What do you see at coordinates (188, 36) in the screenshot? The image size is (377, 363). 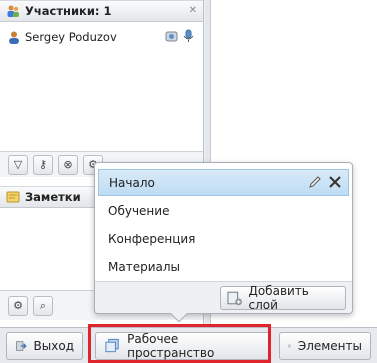 I see `microphone-icon` at bounding box center [188, 36].